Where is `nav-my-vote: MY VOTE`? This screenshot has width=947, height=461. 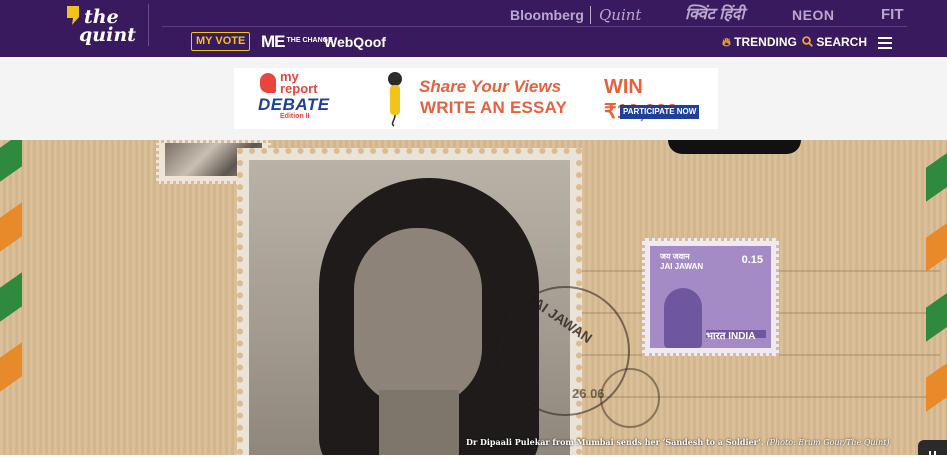
nav-my-vote: MY VOTE is located at coordinates (221, 41).